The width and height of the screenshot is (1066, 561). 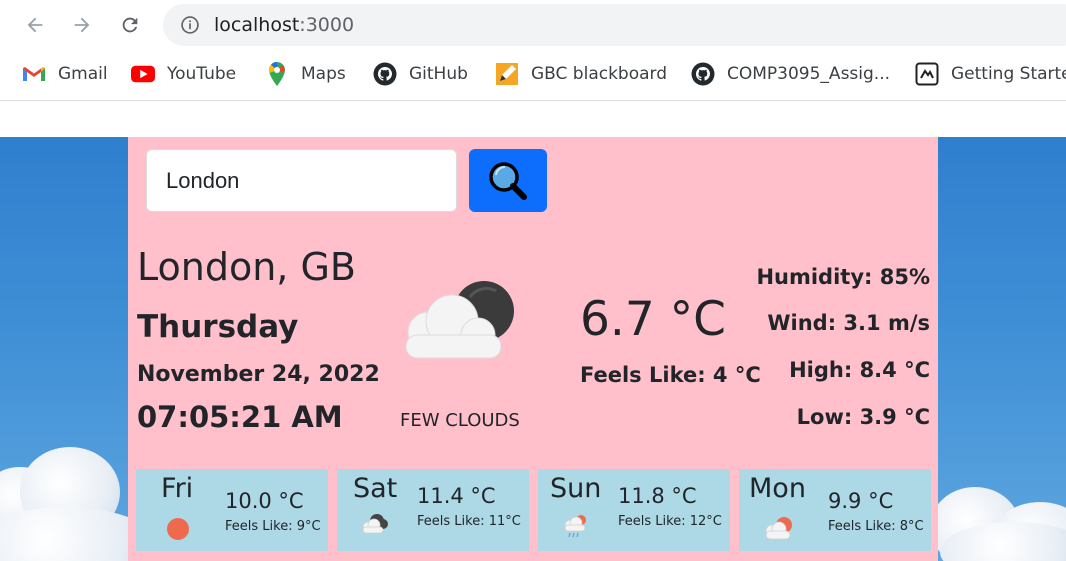 I want to click on reload-icon, so click(x=130, y=25).